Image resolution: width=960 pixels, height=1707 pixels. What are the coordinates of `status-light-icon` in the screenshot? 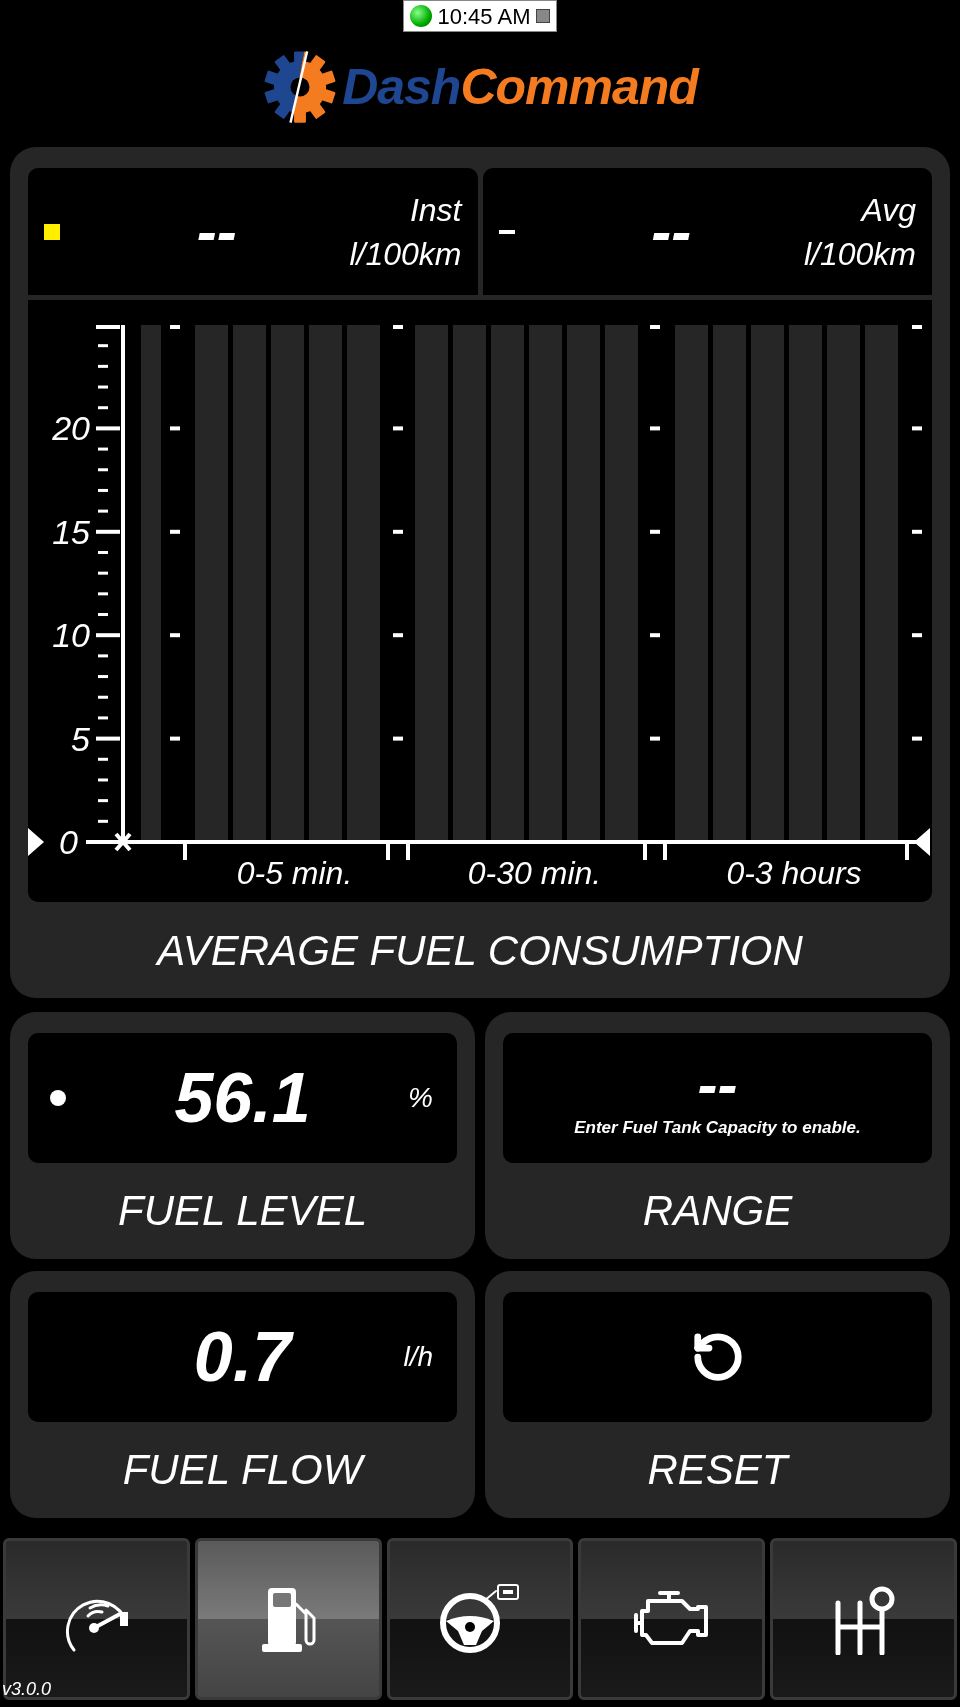 It's located at (420, 16).